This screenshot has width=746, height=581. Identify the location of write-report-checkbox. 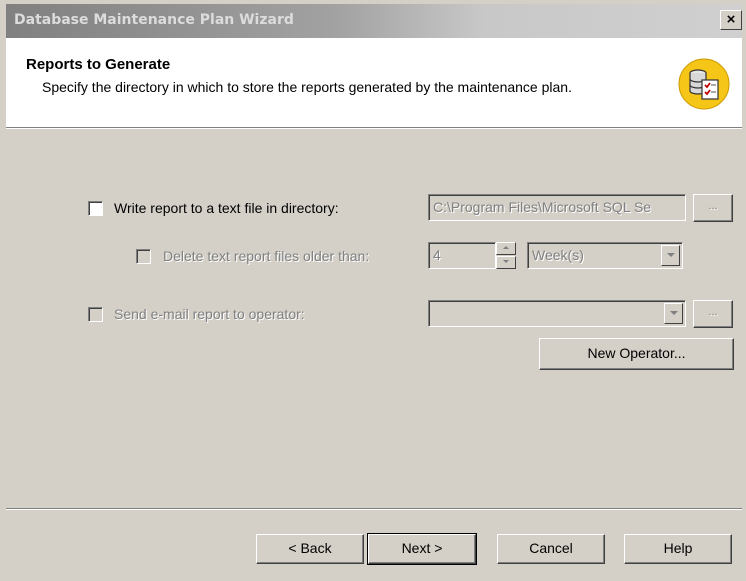
(95, 208).